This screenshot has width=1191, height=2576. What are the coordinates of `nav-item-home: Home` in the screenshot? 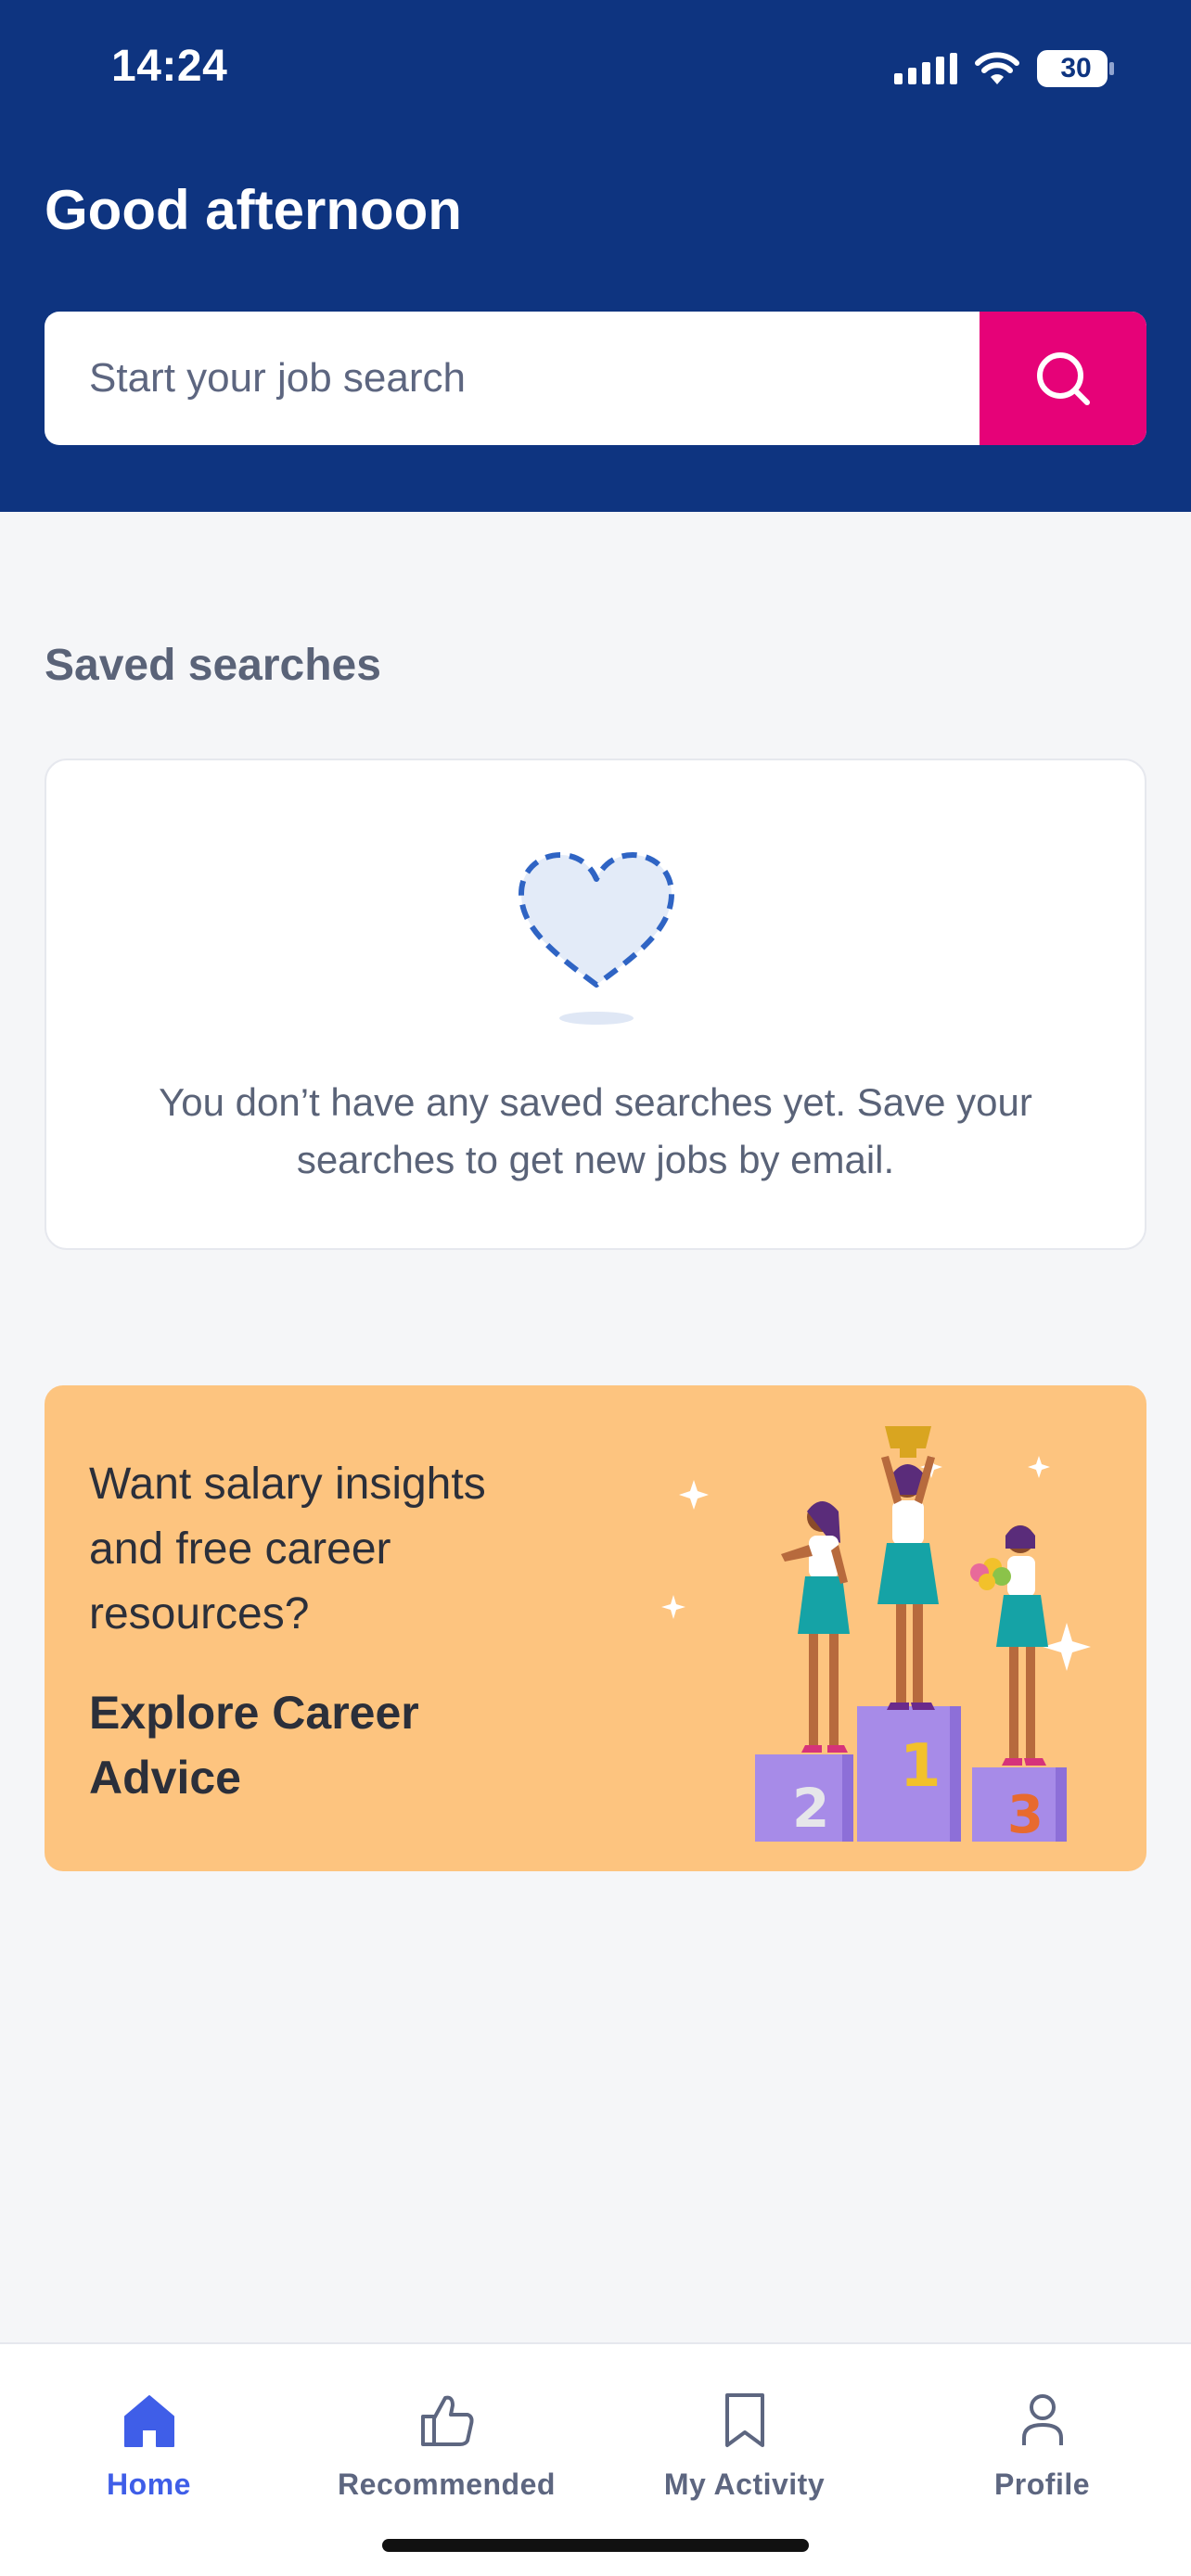 It's located at (149, 2433).